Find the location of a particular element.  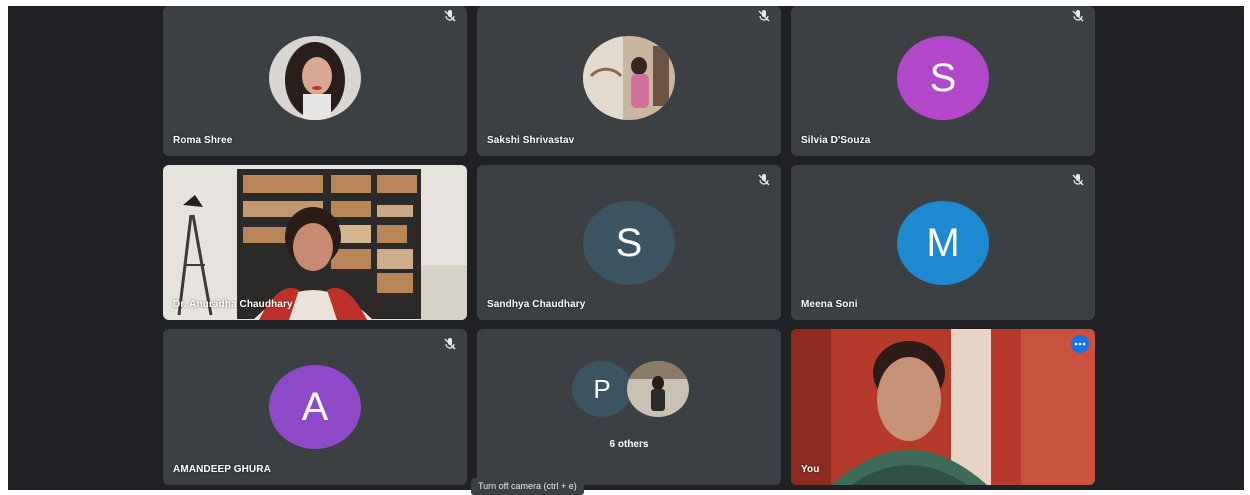

participant-tile-sakshi-shrivastav: Sakshi Shrivastav is located at coordinates (629, 81).